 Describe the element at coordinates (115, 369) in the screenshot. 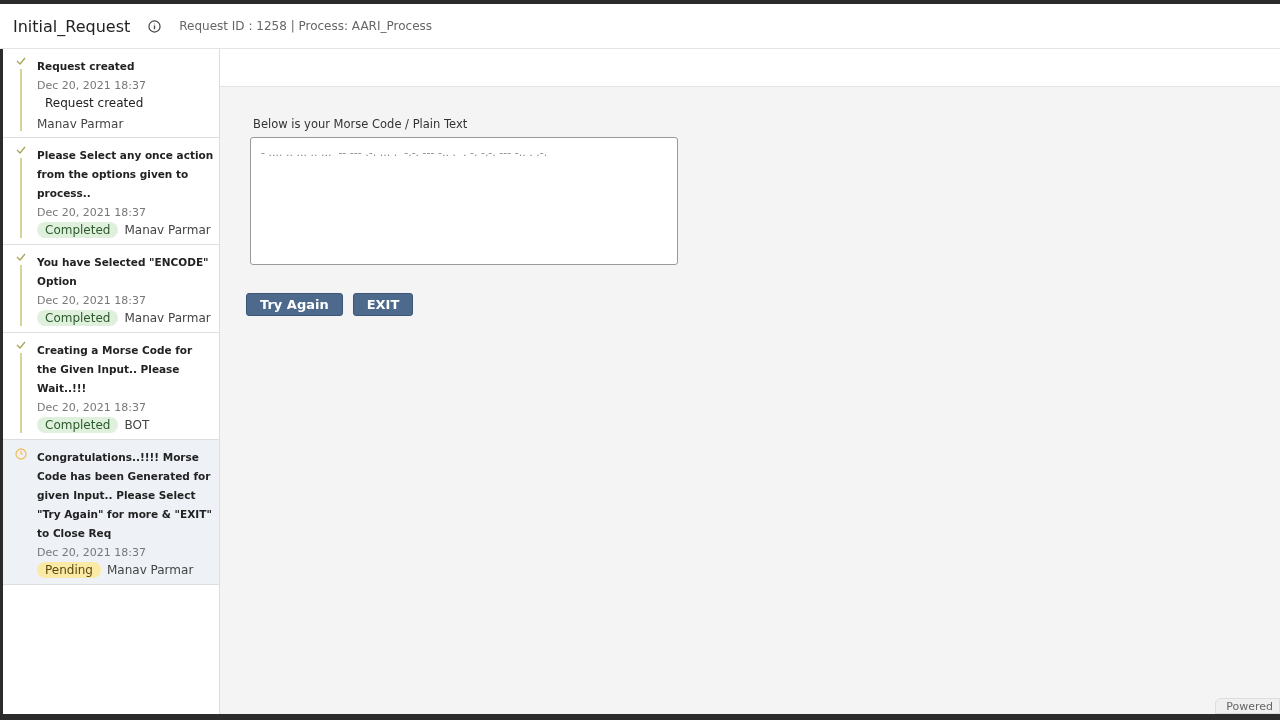

I see `step-title: Creating a Morse Code for the Given Input.. Please Wait..!!!` at that location.